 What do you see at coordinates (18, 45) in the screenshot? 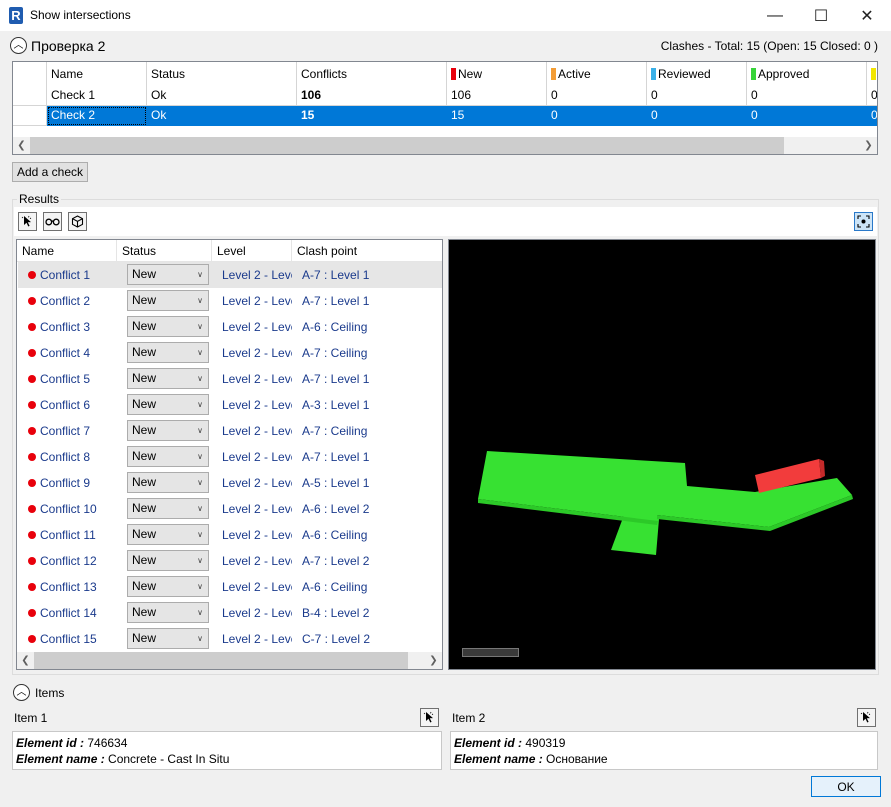
I see `collapse-check-icon: ︿` at bounding box center [18, 45].